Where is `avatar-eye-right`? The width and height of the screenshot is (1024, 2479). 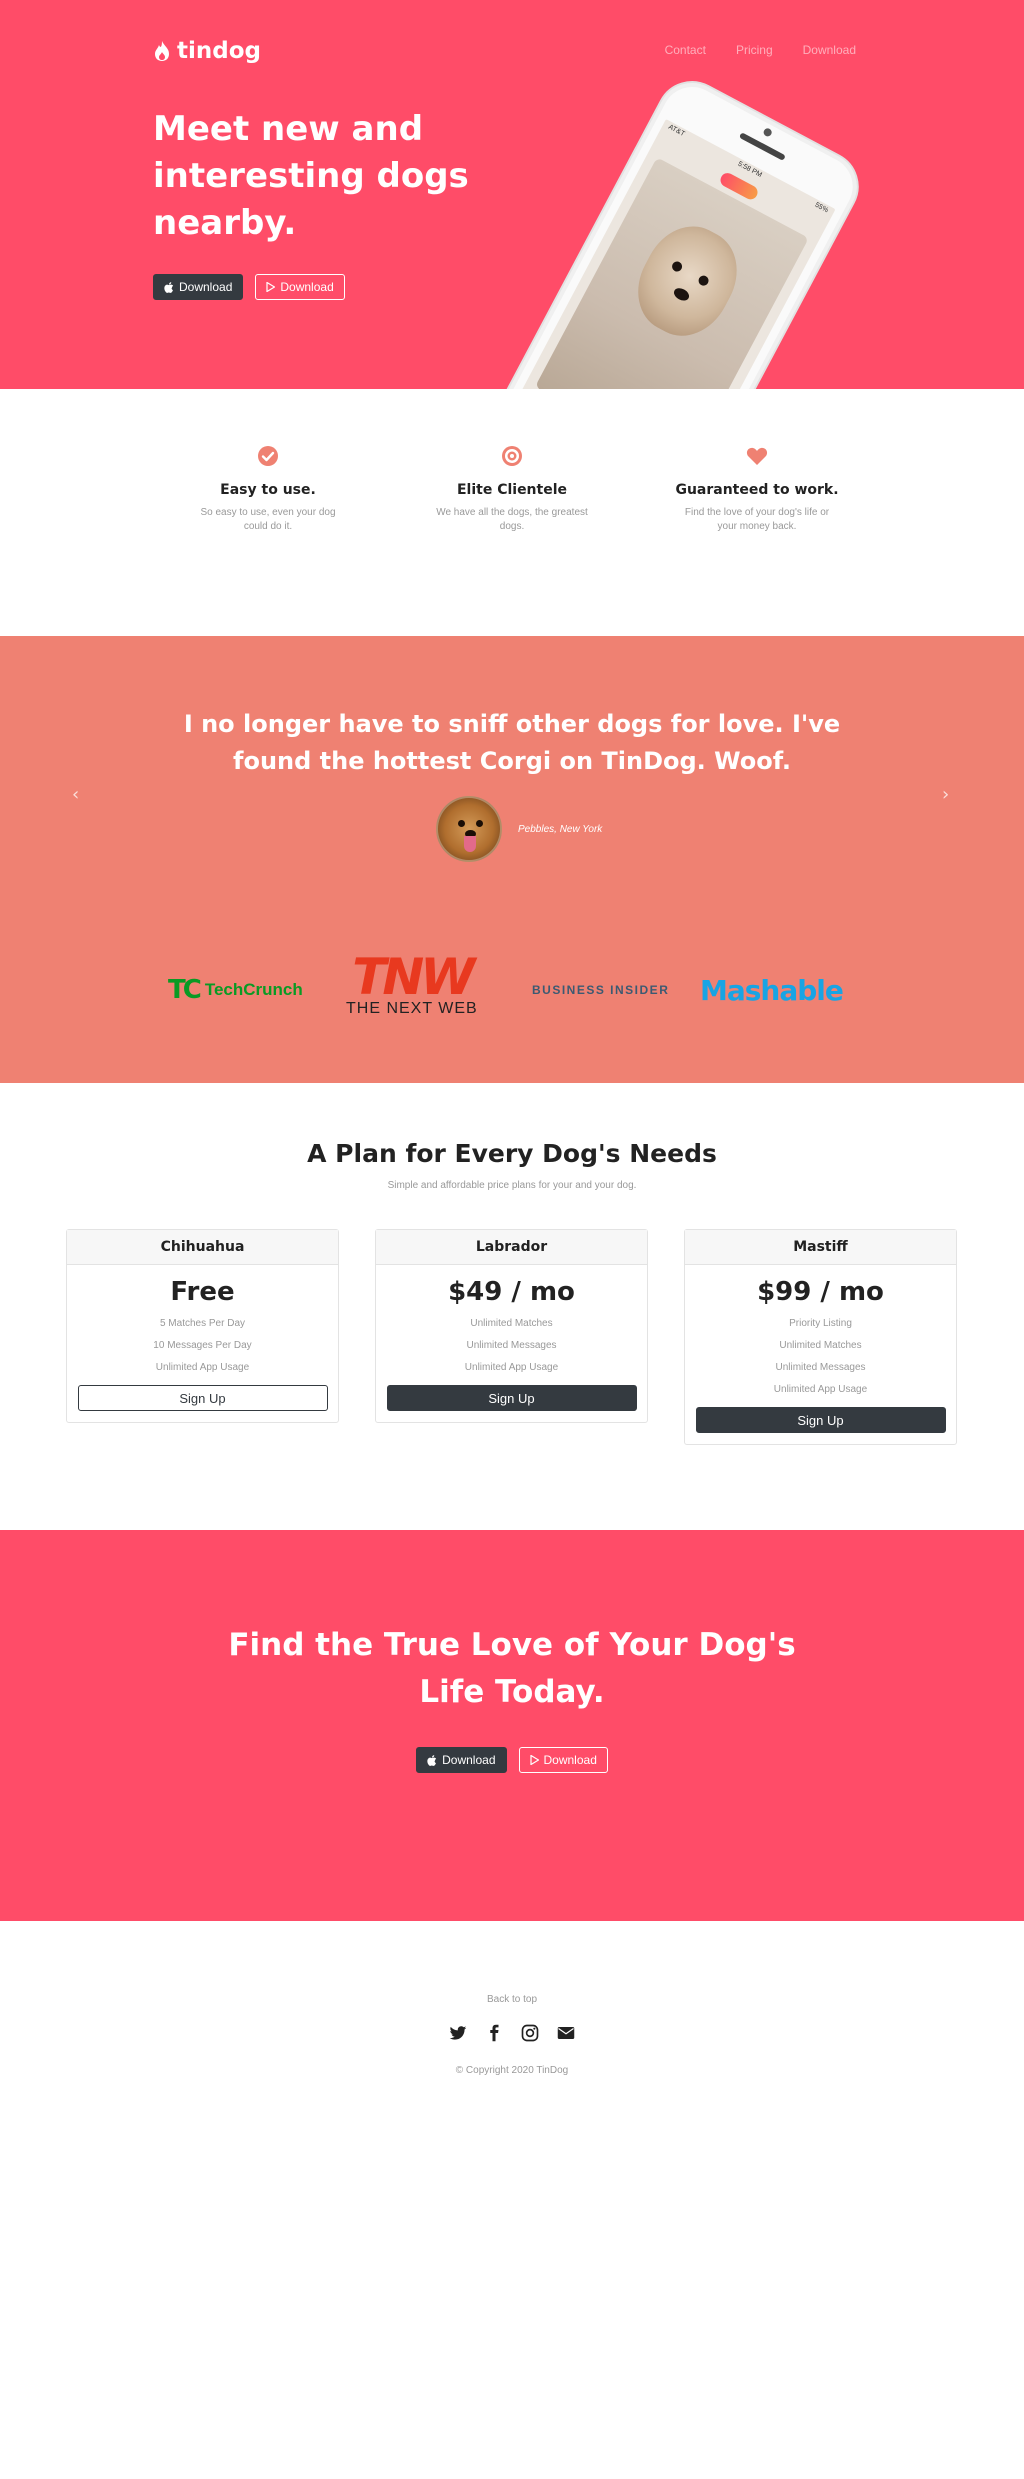 avatar-eye-right is located at coordinates (479, 823).